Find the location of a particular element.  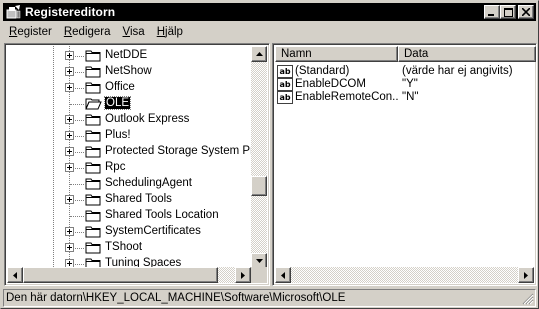

tree-node: Shared Tools is located at coordinates (129, 200).